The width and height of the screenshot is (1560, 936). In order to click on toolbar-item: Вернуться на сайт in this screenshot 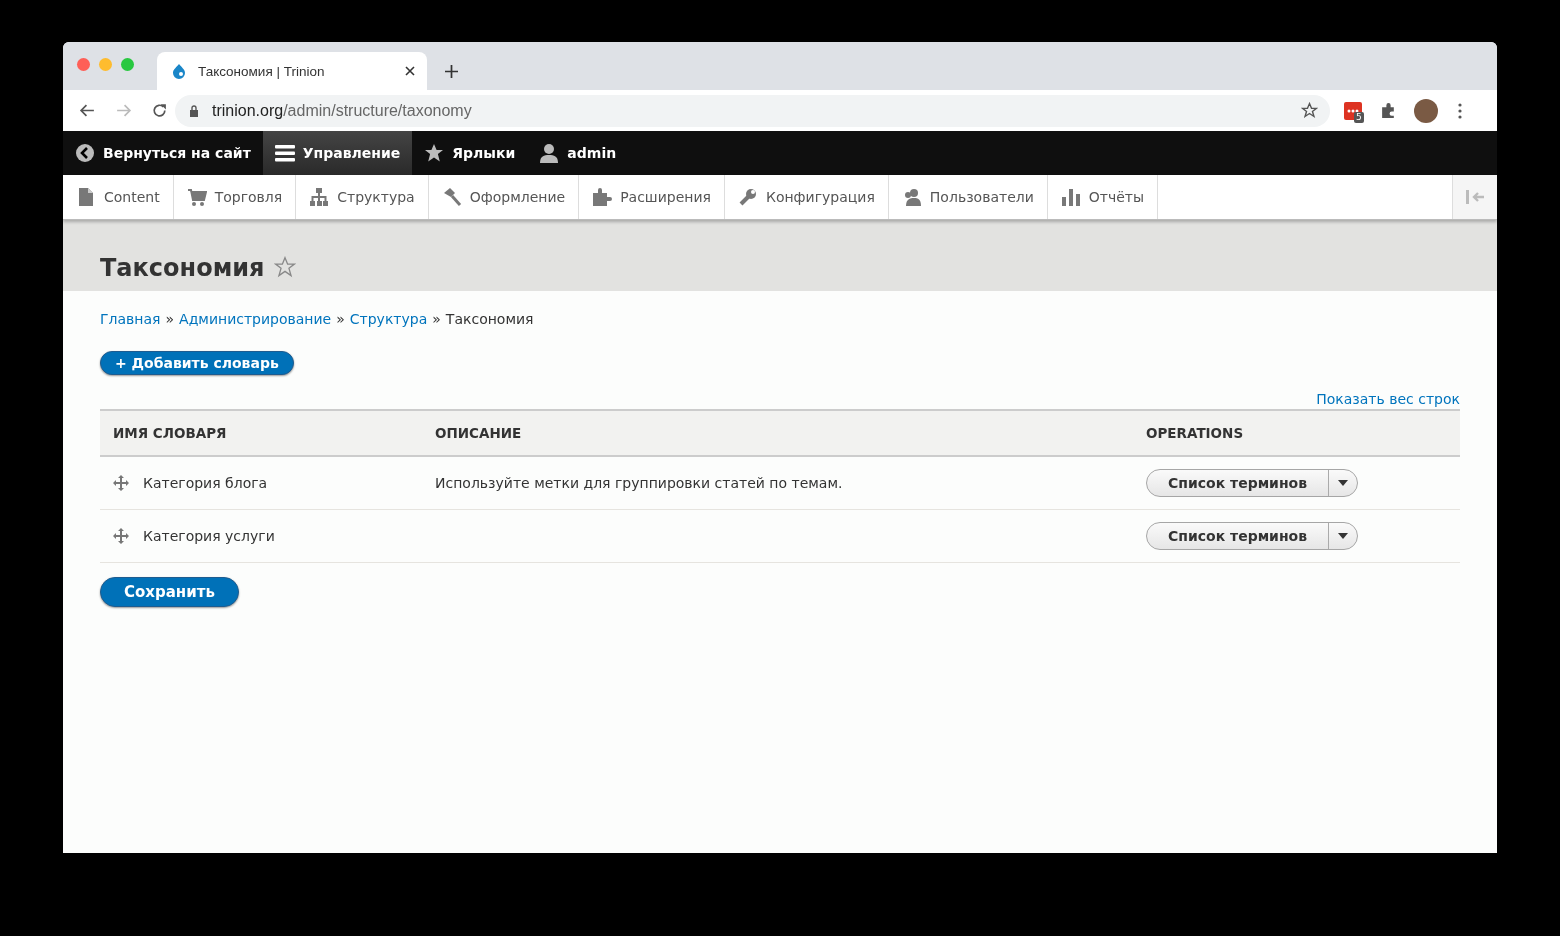, I will do `click(163, 153)`.